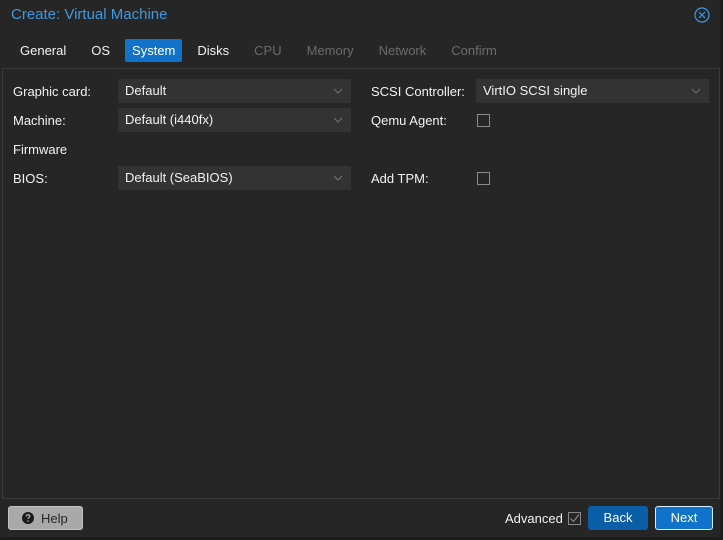 The width and height of the screenshot is (723, 540). What do you see at coordinates (402, 50) in the screenshot?
I see `tab-network: Network` at bounding box center [402, 50].